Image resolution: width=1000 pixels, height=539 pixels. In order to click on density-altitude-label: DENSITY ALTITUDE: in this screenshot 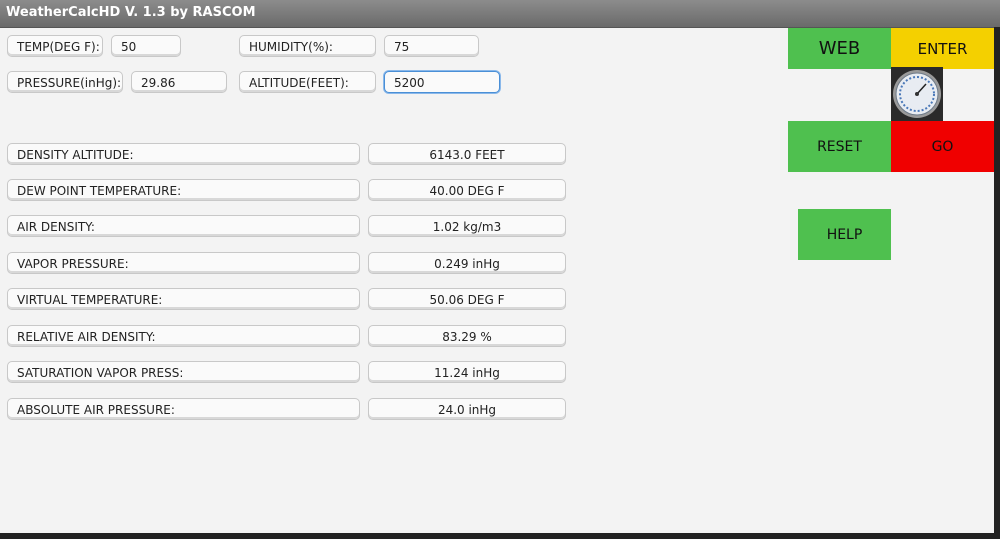, I will do `click(183, 154)`.